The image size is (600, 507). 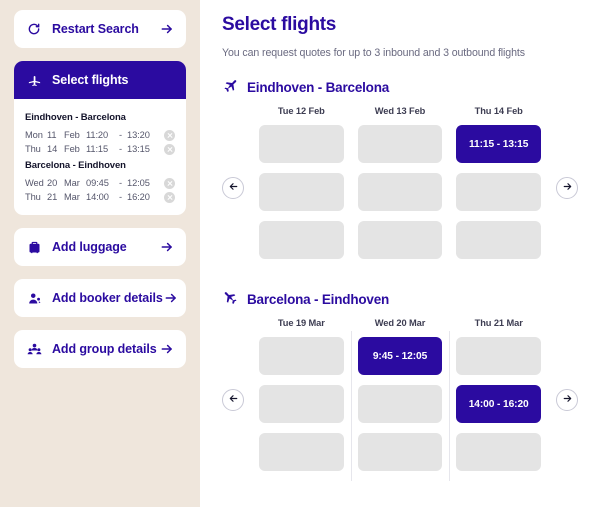 What do you see at coordinates (52, 183) in the screenshot?
I see `flight-daynumber: 20` at bounding box center [52, 183].